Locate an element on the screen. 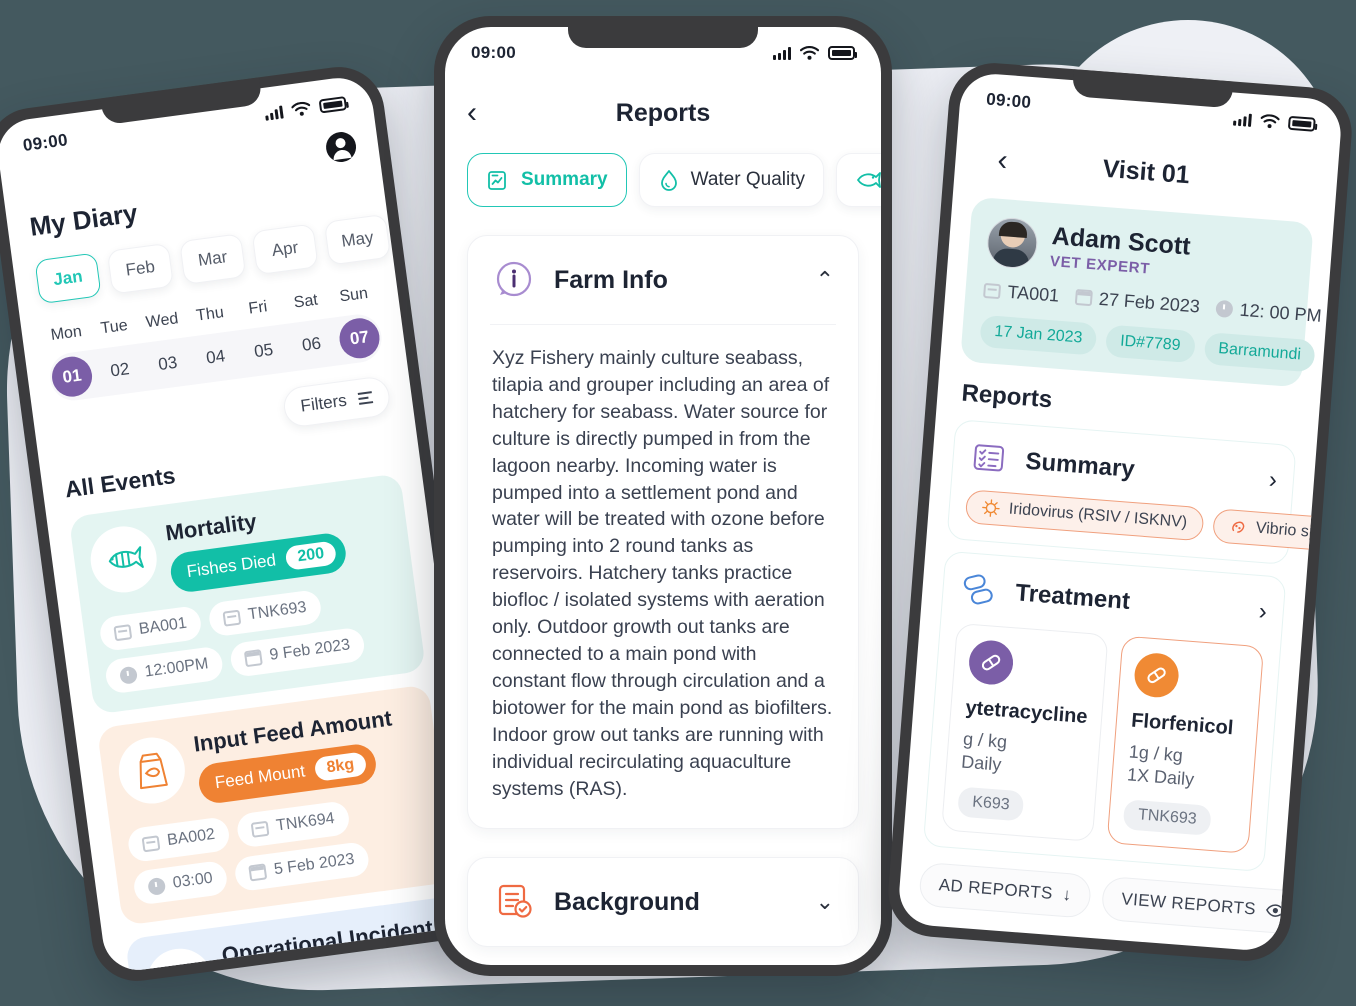 The height and width of the screenshot is (1006, 1356). download-reports-button: AD REPORTS ↓ is located at coordinates (1005, 890).